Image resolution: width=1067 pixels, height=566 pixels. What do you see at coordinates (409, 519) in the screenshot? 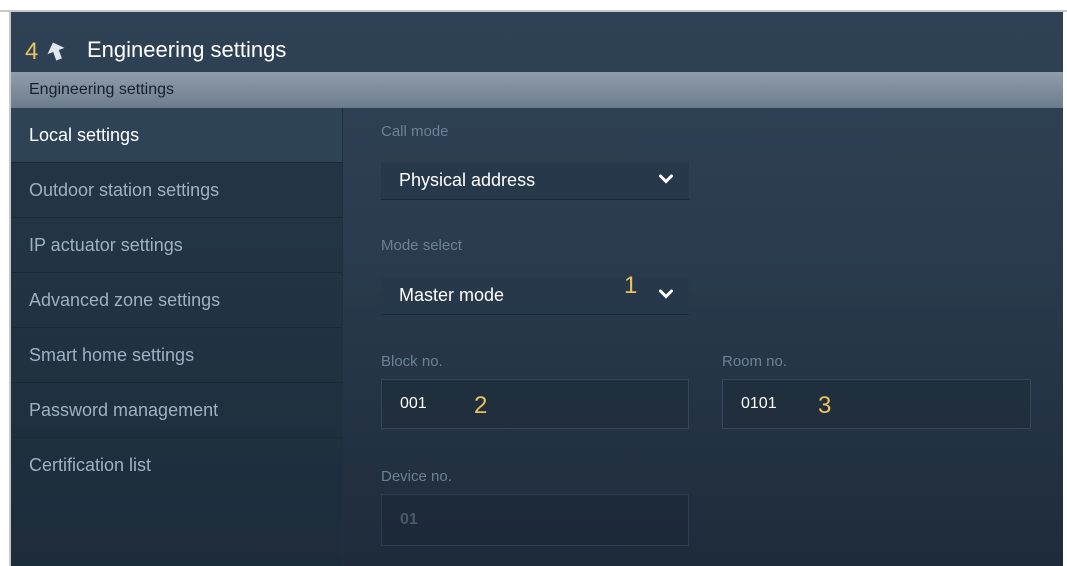
I see `device-no-value: 01` at bounding box center [409, 519].